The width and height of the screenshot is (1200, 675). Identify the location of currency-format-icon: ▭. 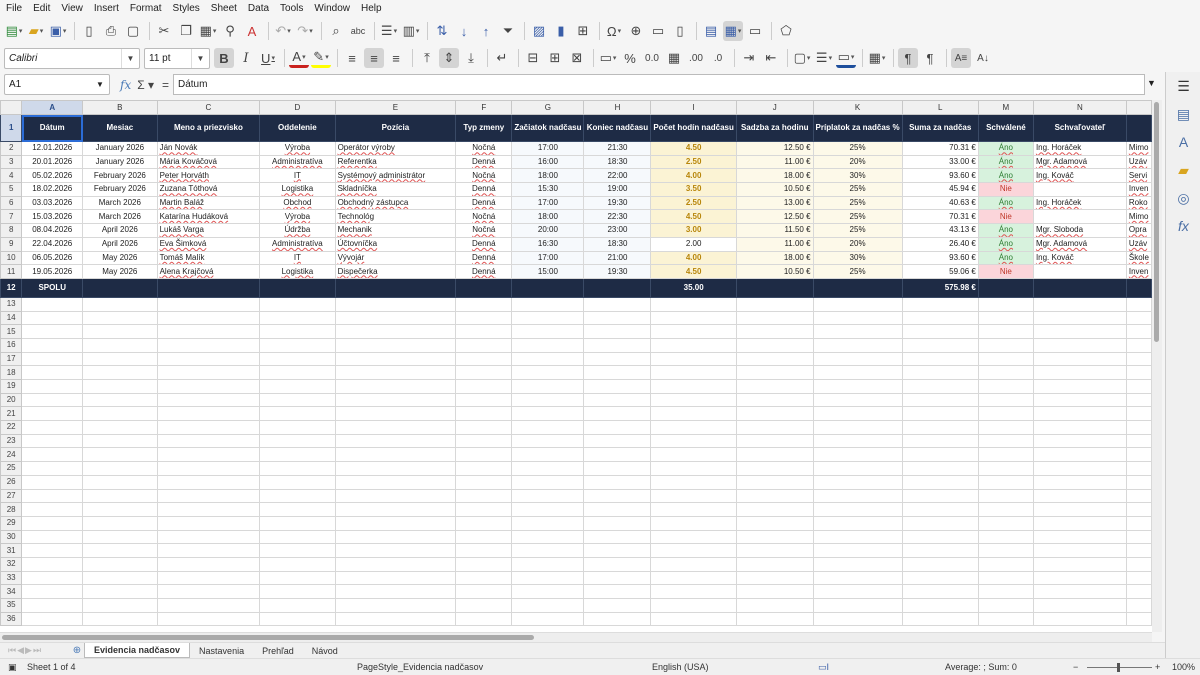
(608, 58).